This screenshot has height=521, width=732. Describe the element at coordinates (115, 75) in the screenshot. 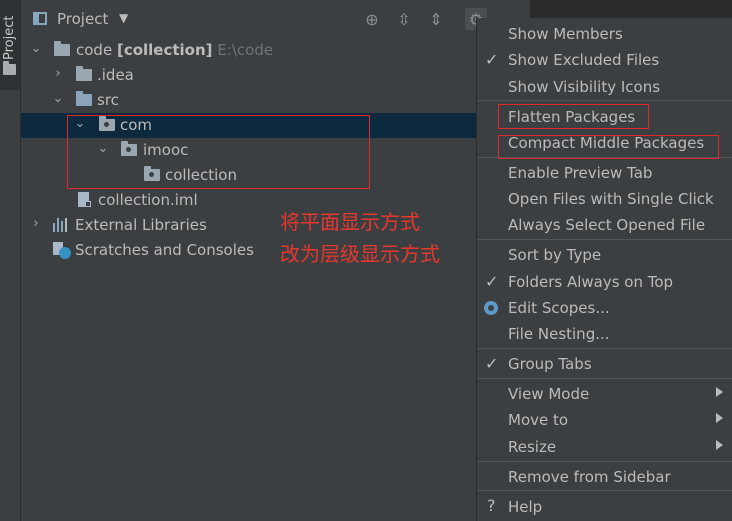

I see `tree-label-idea: .idea` at that location.